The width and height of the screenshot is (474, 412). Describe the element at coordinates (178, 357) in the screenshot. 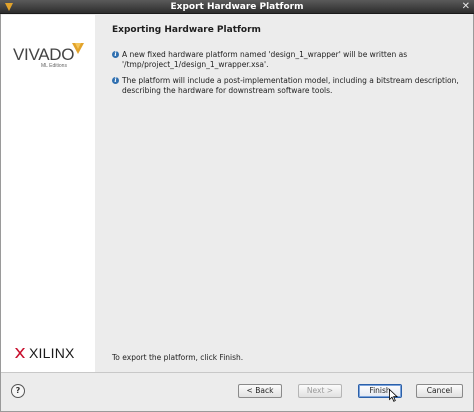

I see `footer-instruction: To export the platform, click Finish.` at that location.